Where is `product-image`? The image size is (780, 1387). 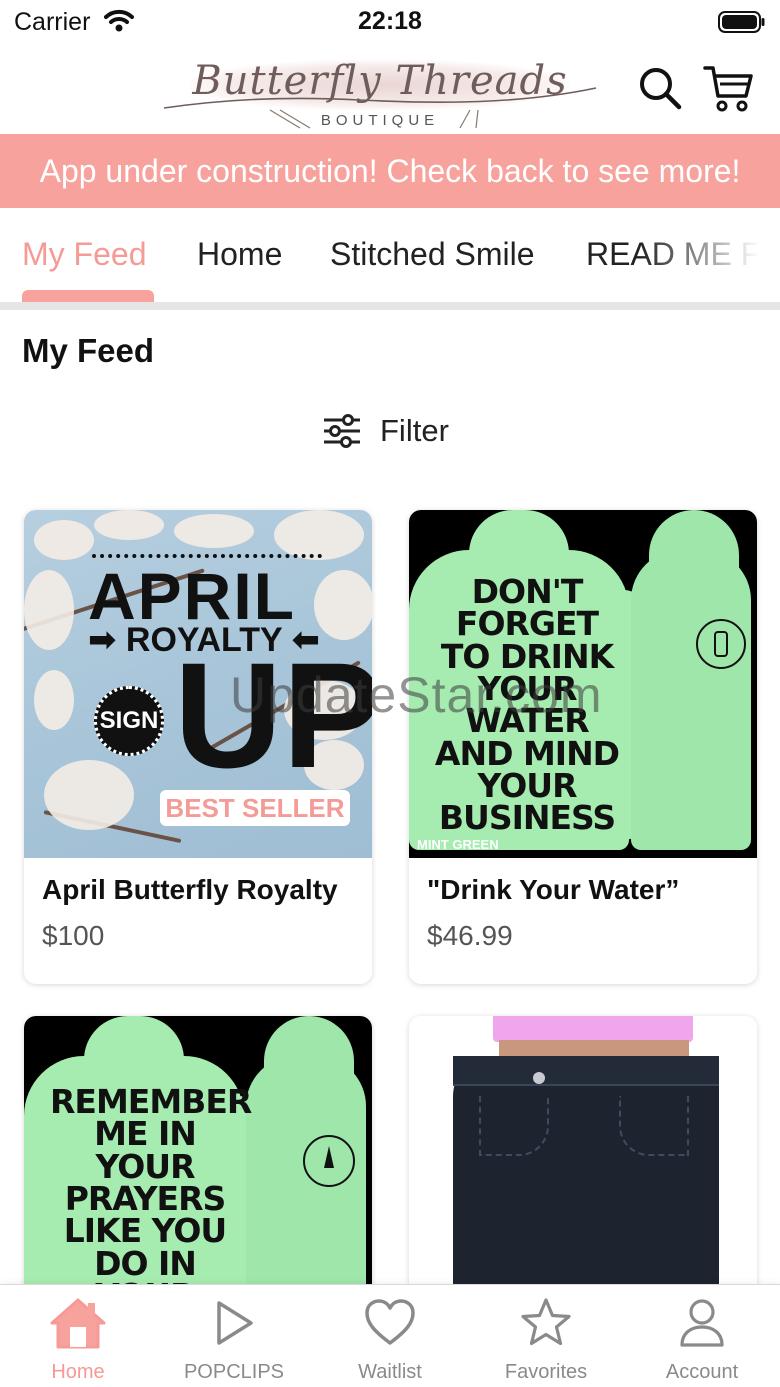
product-image is located at coordinates (583, 1166).